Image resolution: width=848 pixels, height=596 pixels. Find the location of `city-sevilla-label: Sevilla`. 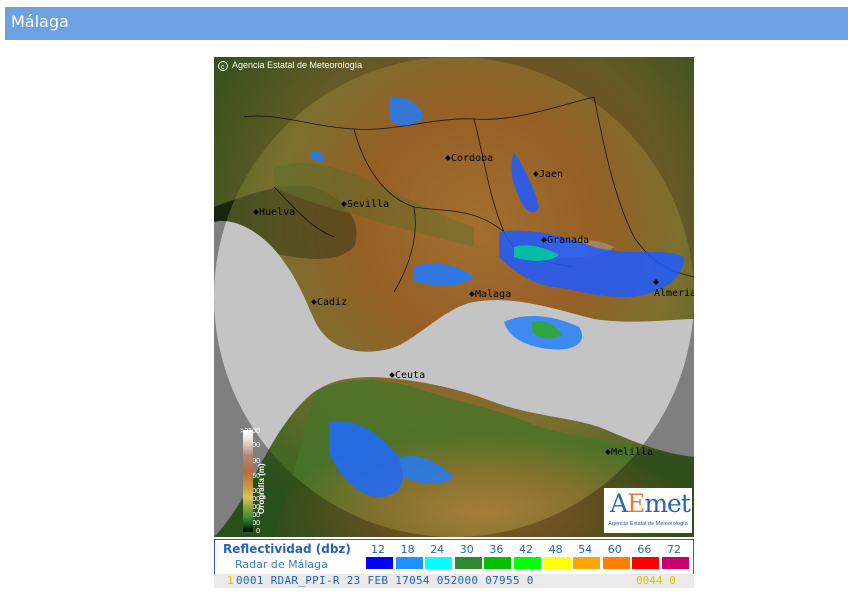

city-sevilla-label: Sevilla is located at coordinates (368, 204).